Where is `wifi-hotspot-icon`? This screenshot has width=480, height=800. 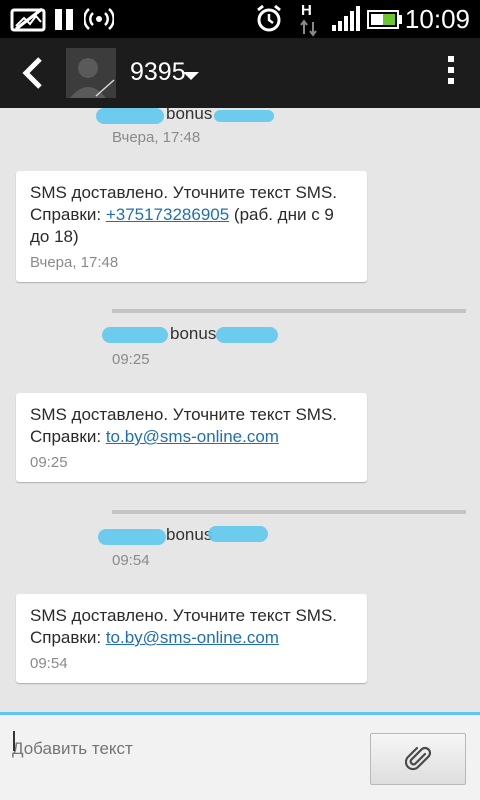
wifi-hotspot-icon is located at coordinates (99, 19).